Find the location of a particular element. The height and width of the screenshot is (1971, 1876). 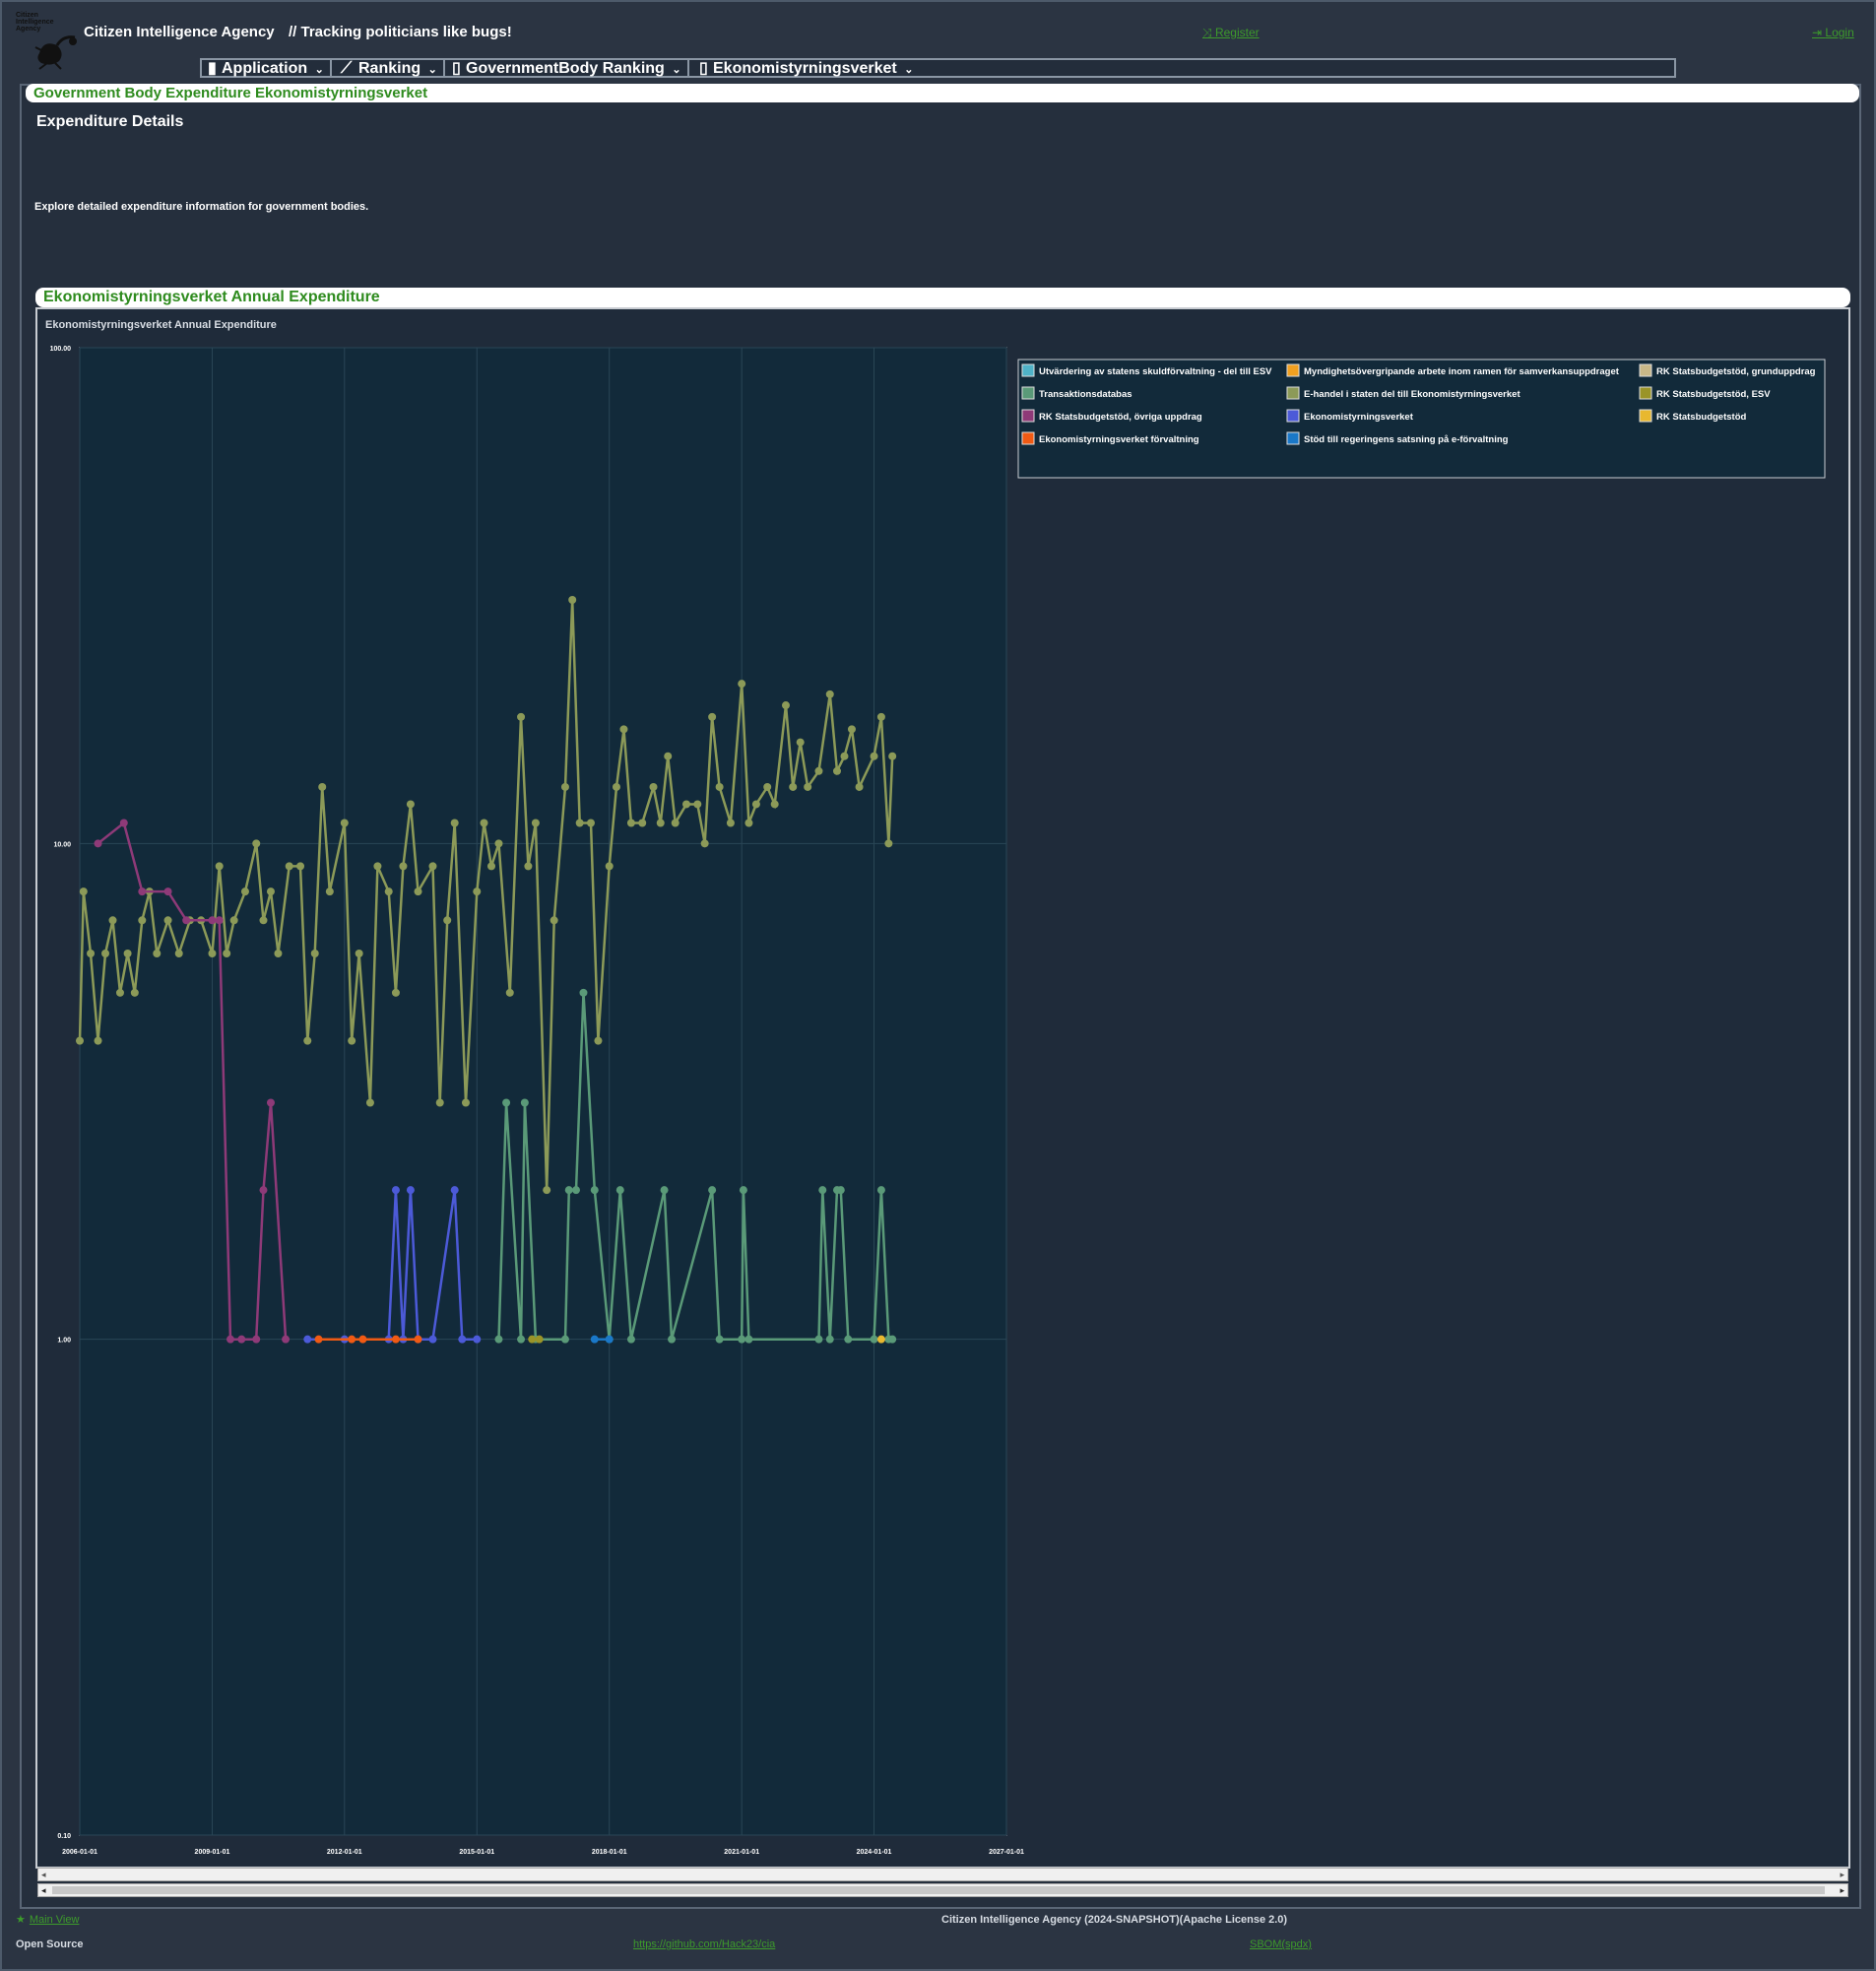

menu-item-ranking: ⟋ Ranking ⌄ is located at coordinates (393, 69).